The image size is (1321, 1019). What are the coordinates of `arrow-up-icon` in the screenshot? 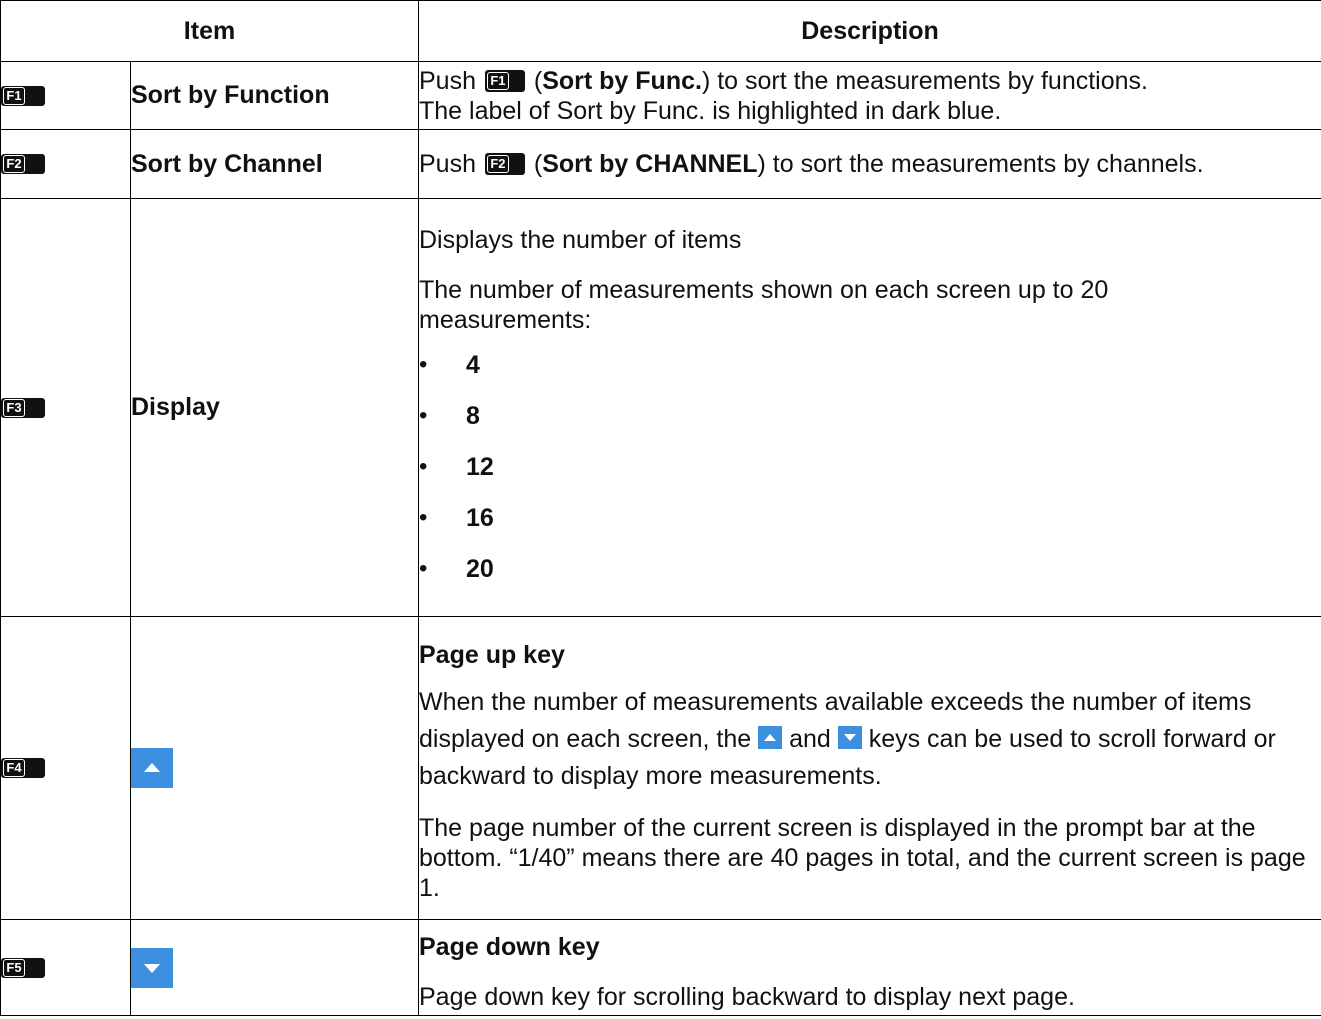 It's located at (152, 767).